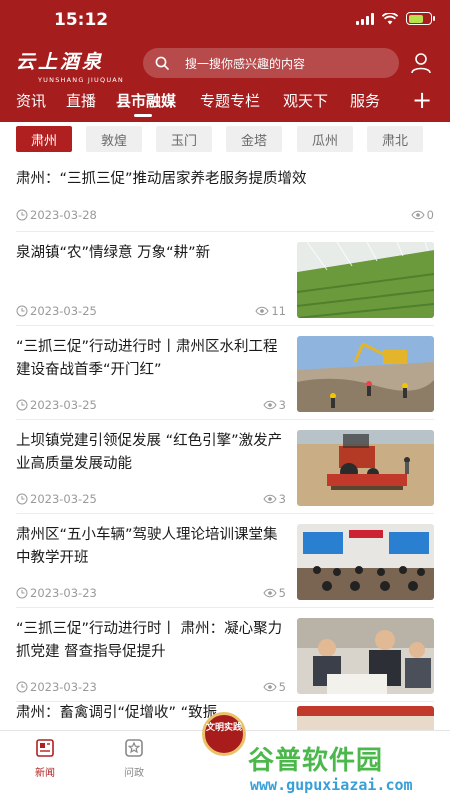 The width and height of the screenshot is (450, 800). Describe the element at coordinates (420, 18) in the screenshot. I see `battery-icon` at that location.